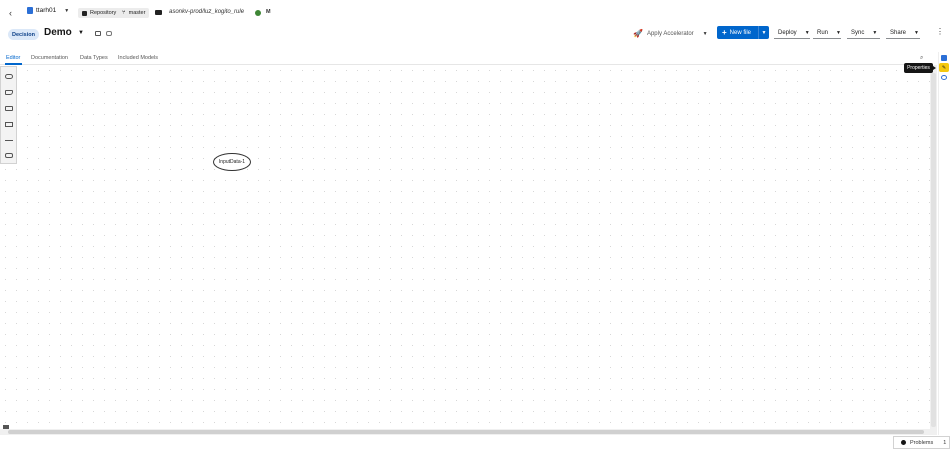 The height and width of the screenshot is (449, 950). What do you see at coordinates (30, 10) in the screenshot?
I see `user-icon` at bounding box center [30, 10].